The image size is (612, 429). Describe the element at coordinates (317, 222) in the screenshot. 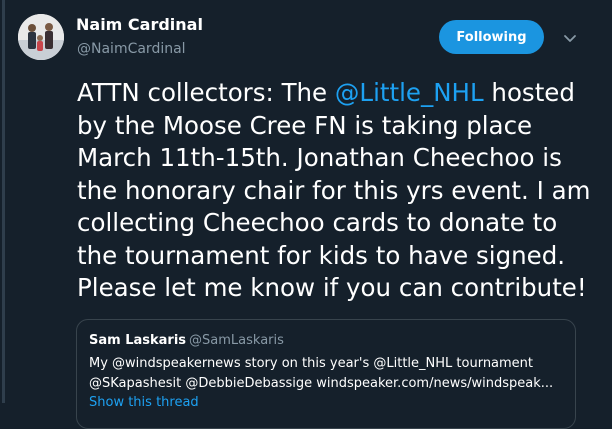

I see `tweet-line: collecting Cheechoo cards to donate to` at that location.